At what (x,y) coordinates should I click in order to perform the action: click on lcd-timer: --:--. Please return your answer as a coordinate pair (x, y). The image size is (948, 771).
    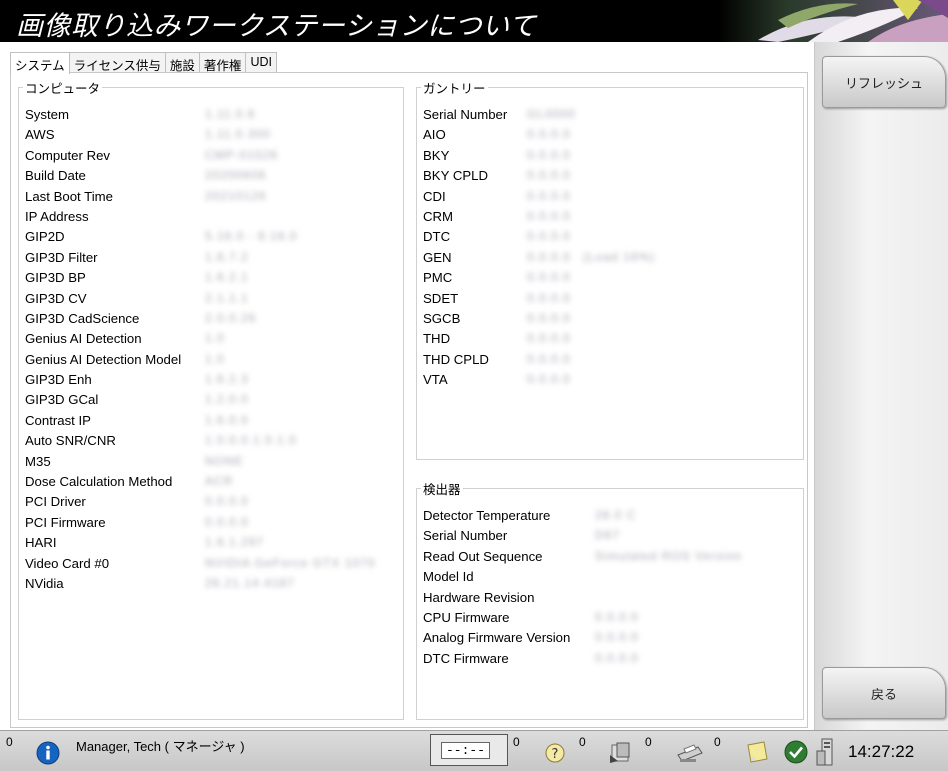
    Looking at the image, I should click on (469, 750).